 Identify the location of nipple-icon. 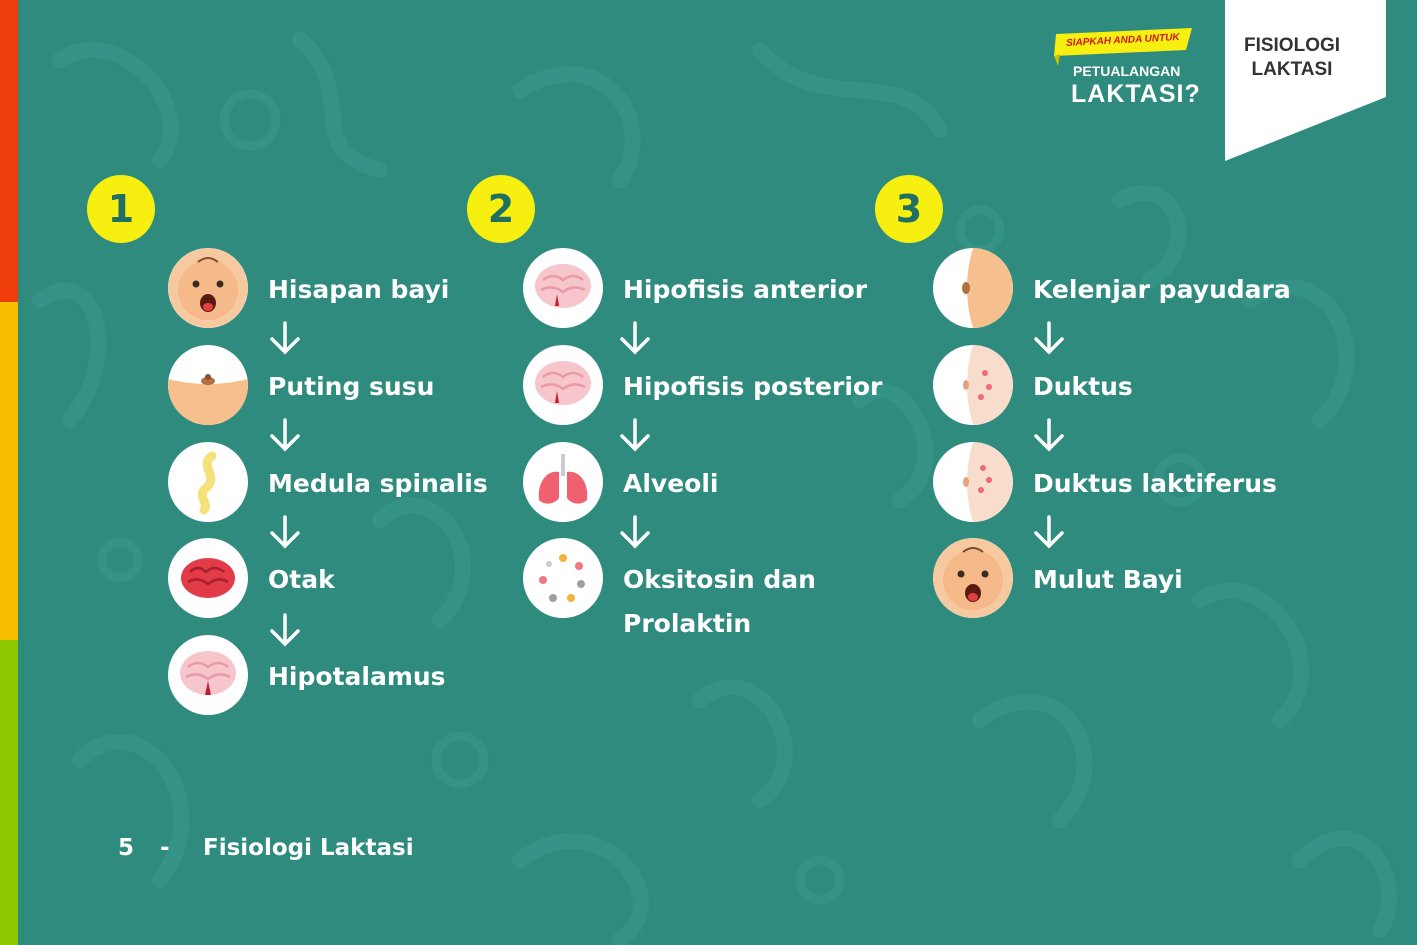
(208, 385).